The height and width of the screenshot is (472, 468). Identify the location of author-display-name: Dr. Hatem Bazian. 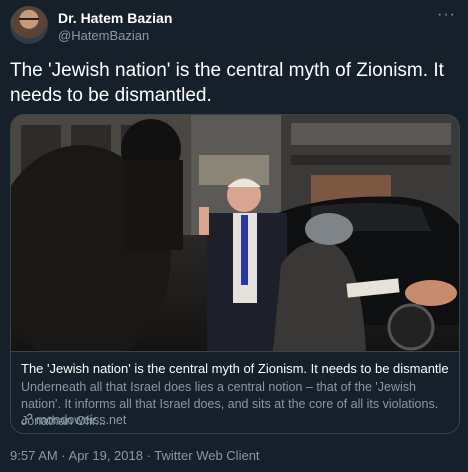
(115, 18).